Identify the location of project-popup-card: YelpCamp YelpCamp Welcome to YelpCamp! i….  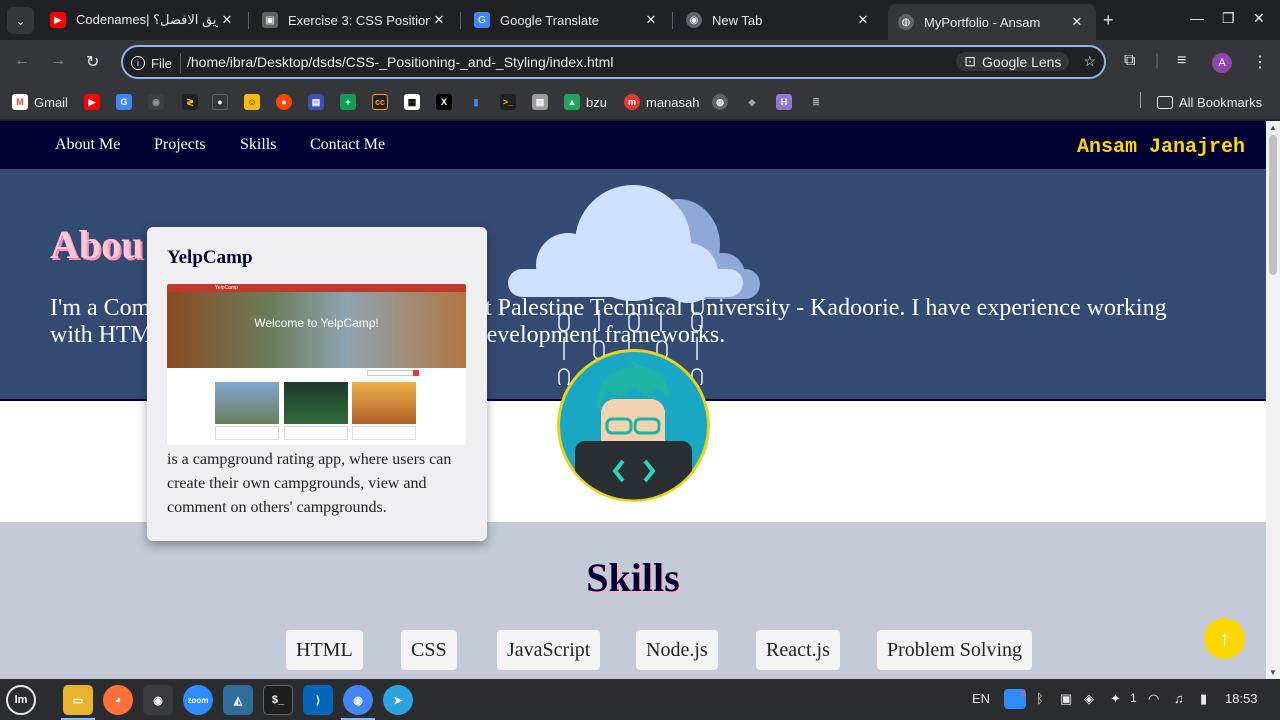
(317, 384).